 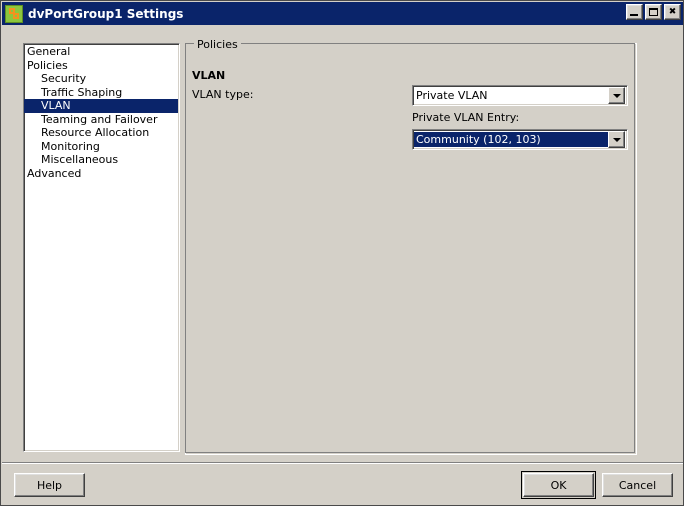 What do you see at coordinates (101, 79) in the screenshot?
I see `sidebar-item-security: Security` at bounding box center [101, 79].